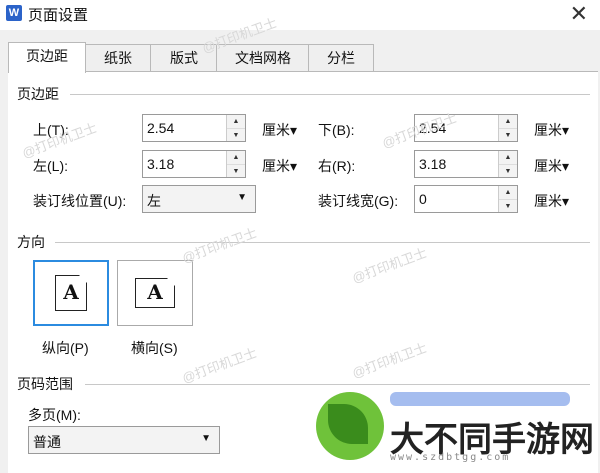  I want to click on tab-doc-grid: 文档网格, so click(263, 57).